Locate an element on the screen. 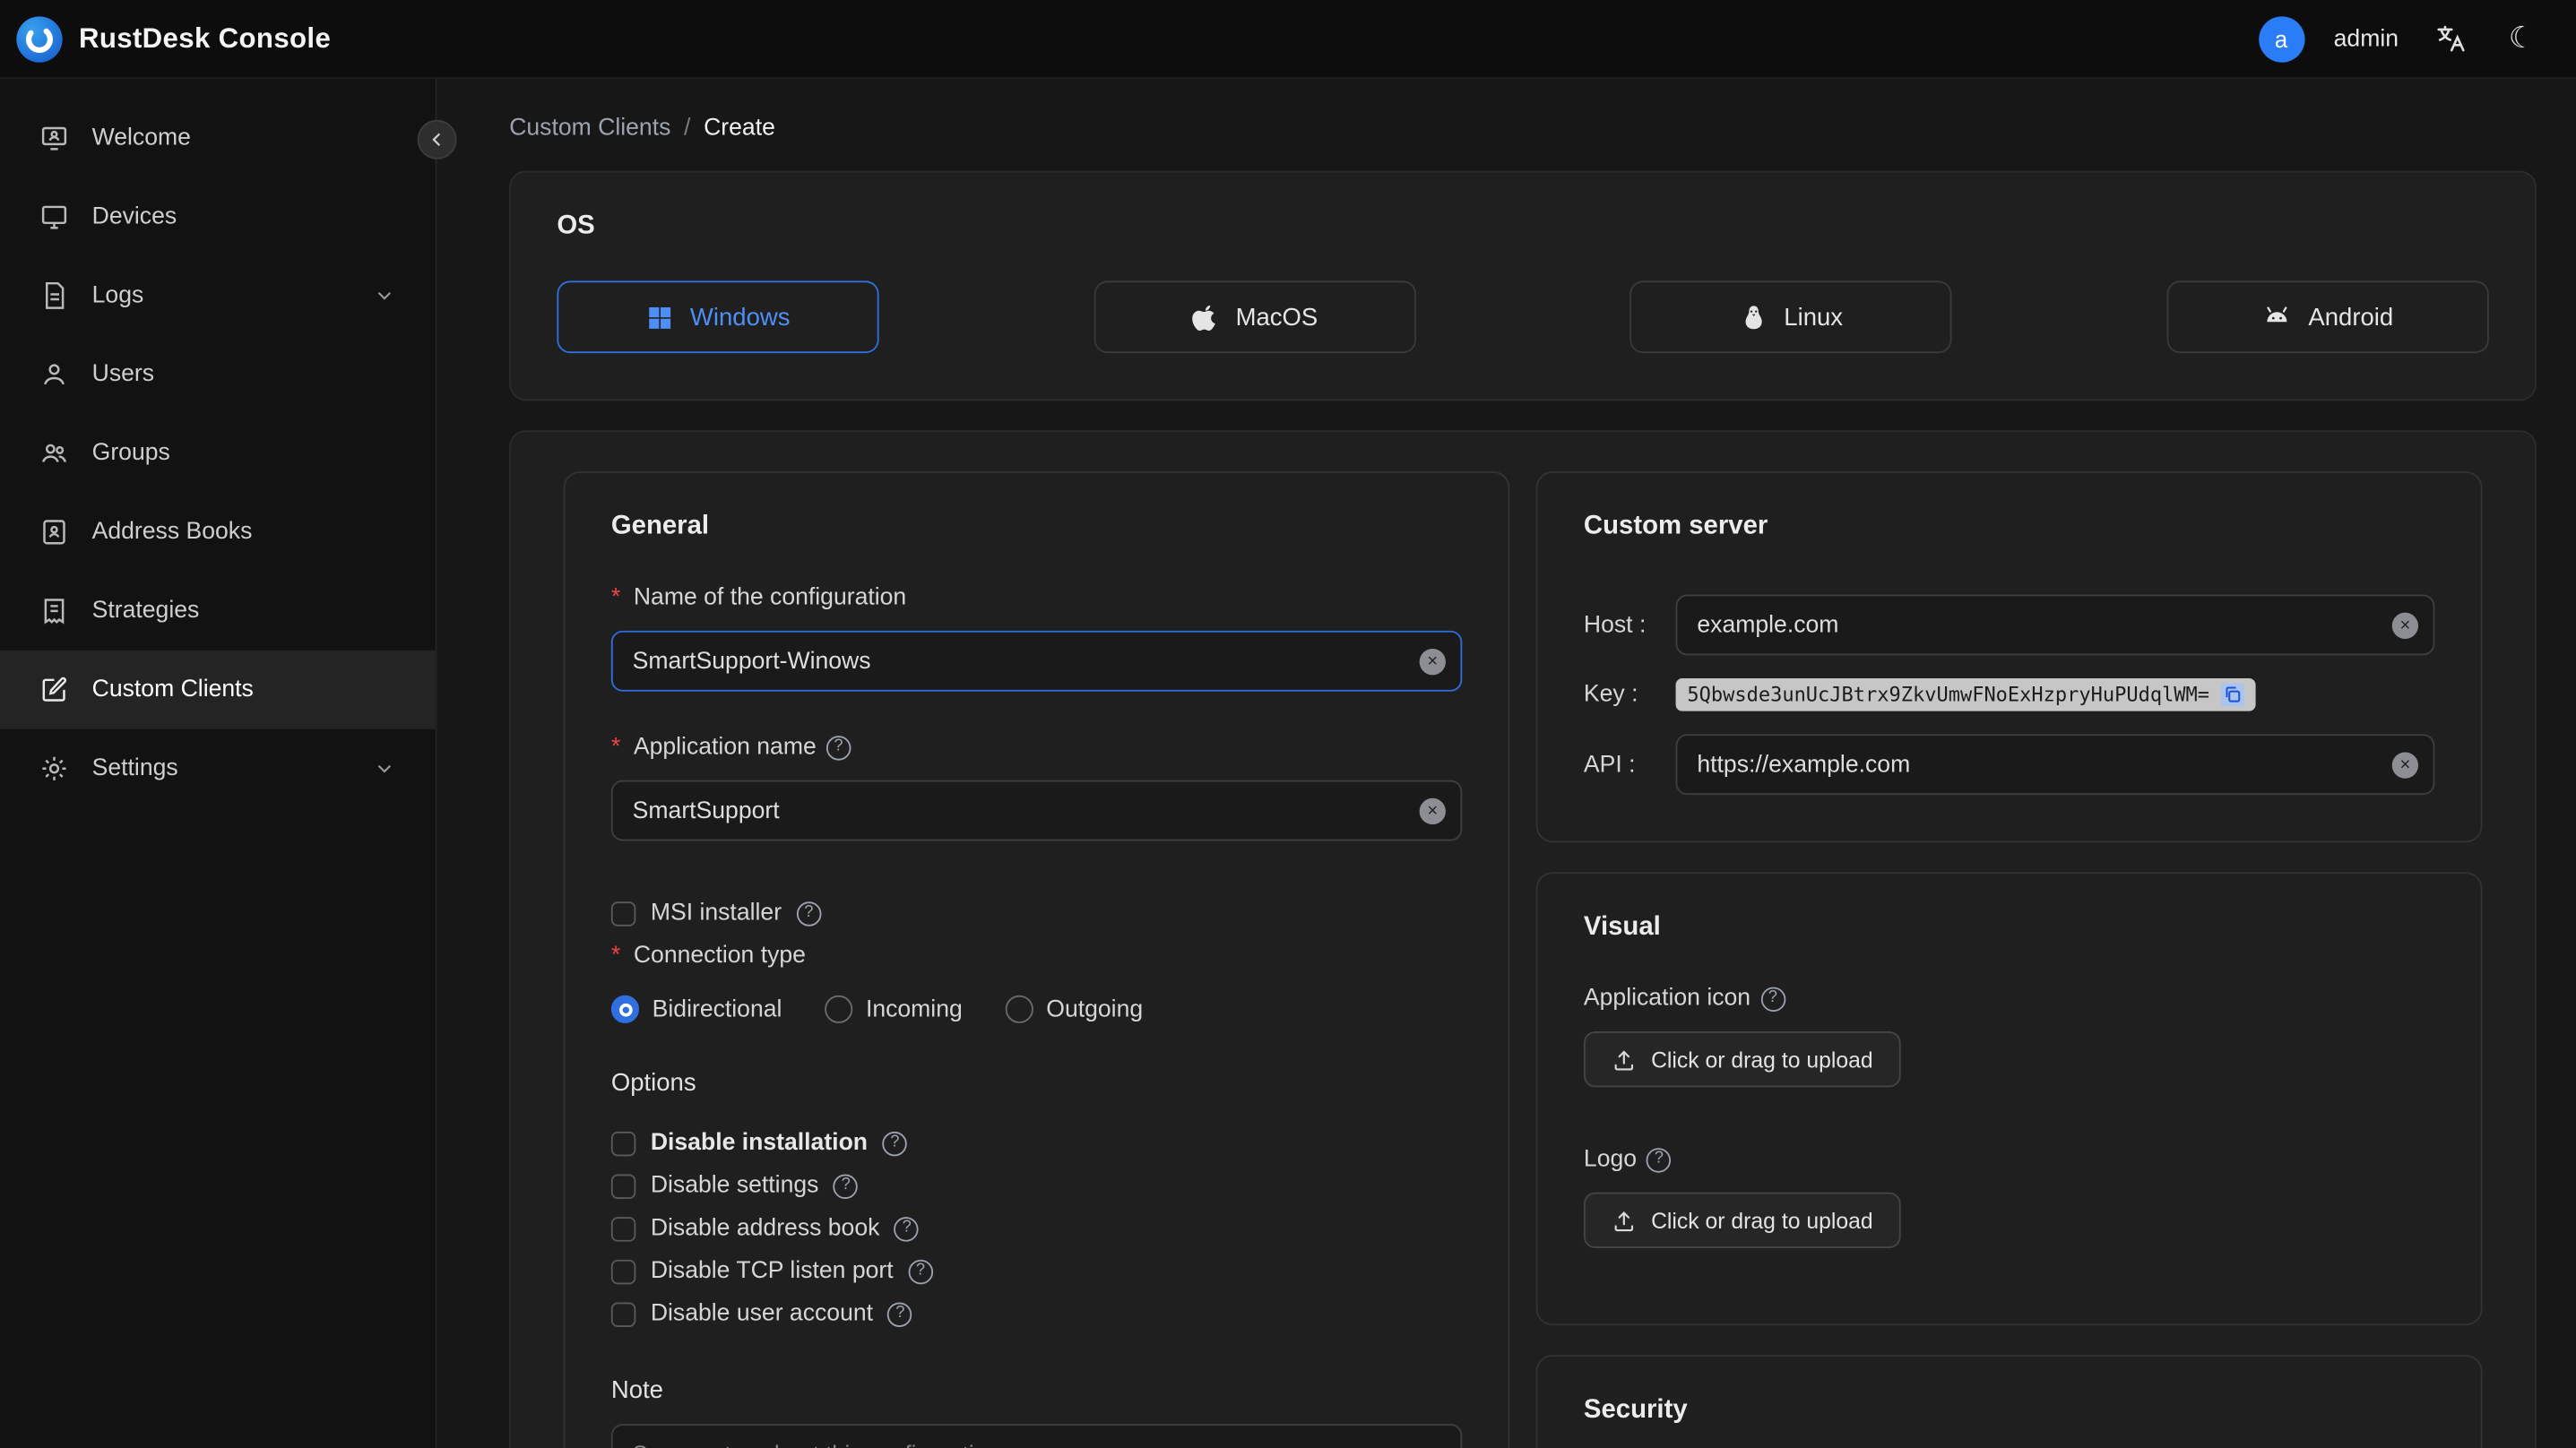 The width and height of the screenshot is (2576, 1448). disable-settings-checkbox is located at coordinates (623, 1186).